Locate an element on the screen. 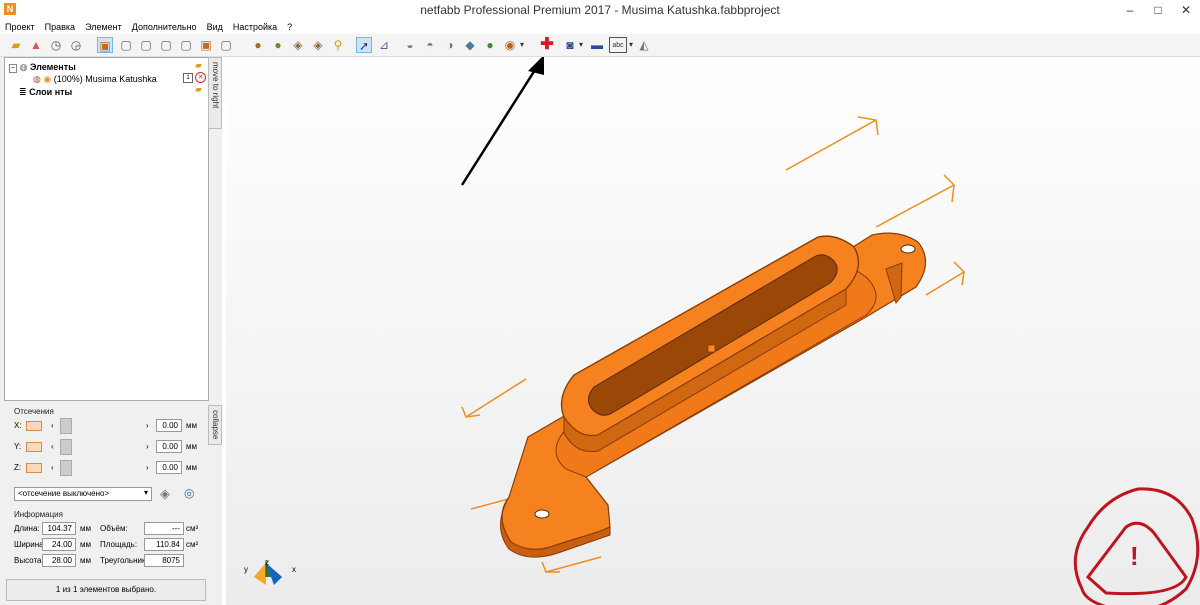 The image size is (1200, 605). folder-icon: ▰ is located at coordinates (198, 65).